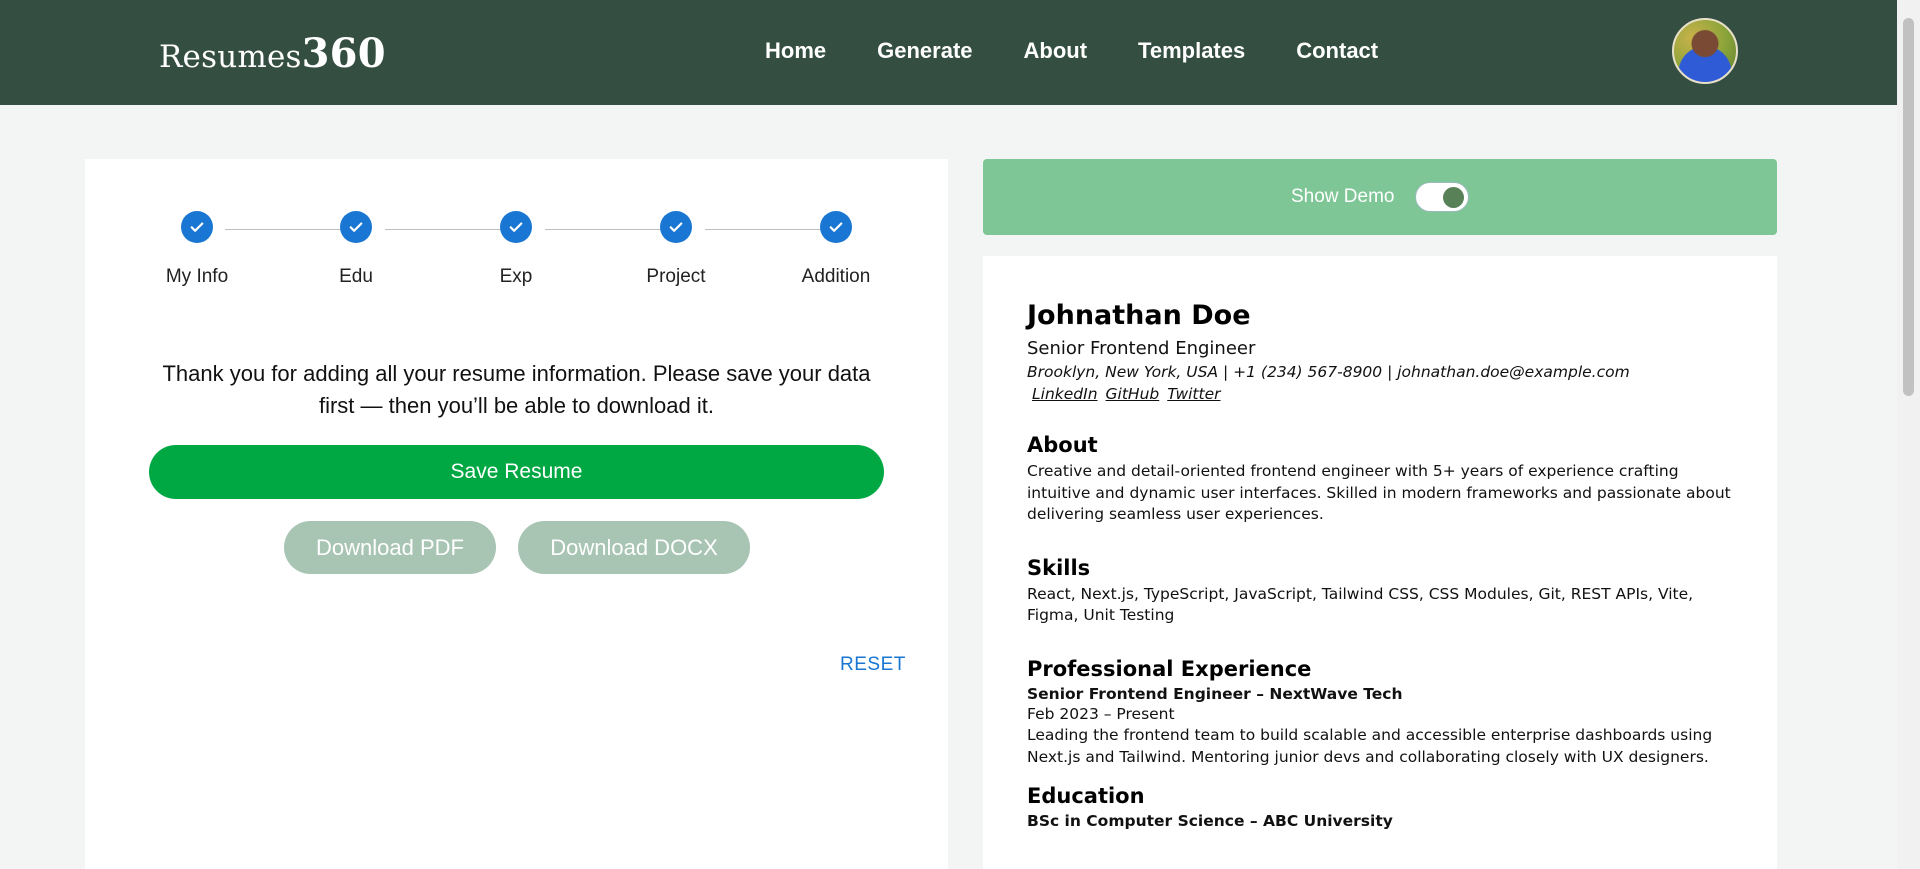 The width and height of the screenshot is (1920, 869). Describe the element at coordinates (836, 249) in the screenshot. I see `step-addition: Addition` at that location.